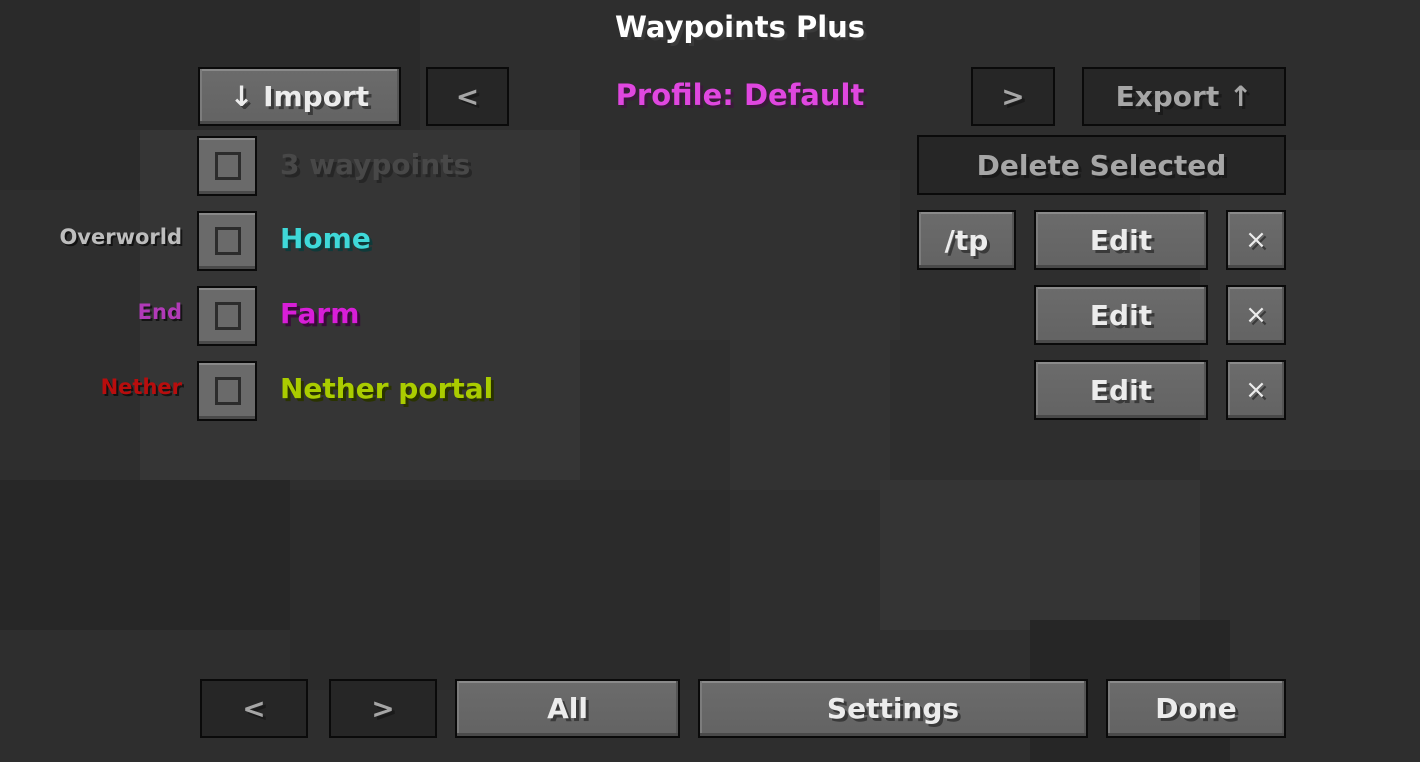 This screenshot has width=1420, height=762. I want to click on teleport-button: /tp, so click(966, 240).